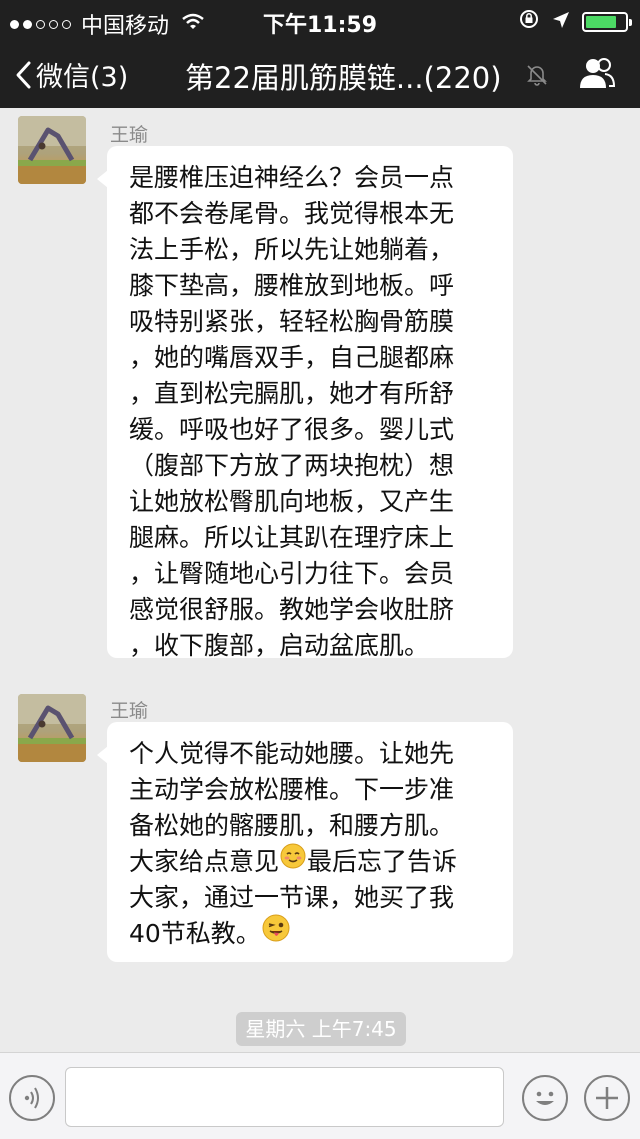 The width and height of the screenshot is (640, 1139). What do you see at coordinates (292, 213) in the screenshot?
I see `message-line: 都不会卷尾骨。我觉得根本无` at bounding box center [292, 213].